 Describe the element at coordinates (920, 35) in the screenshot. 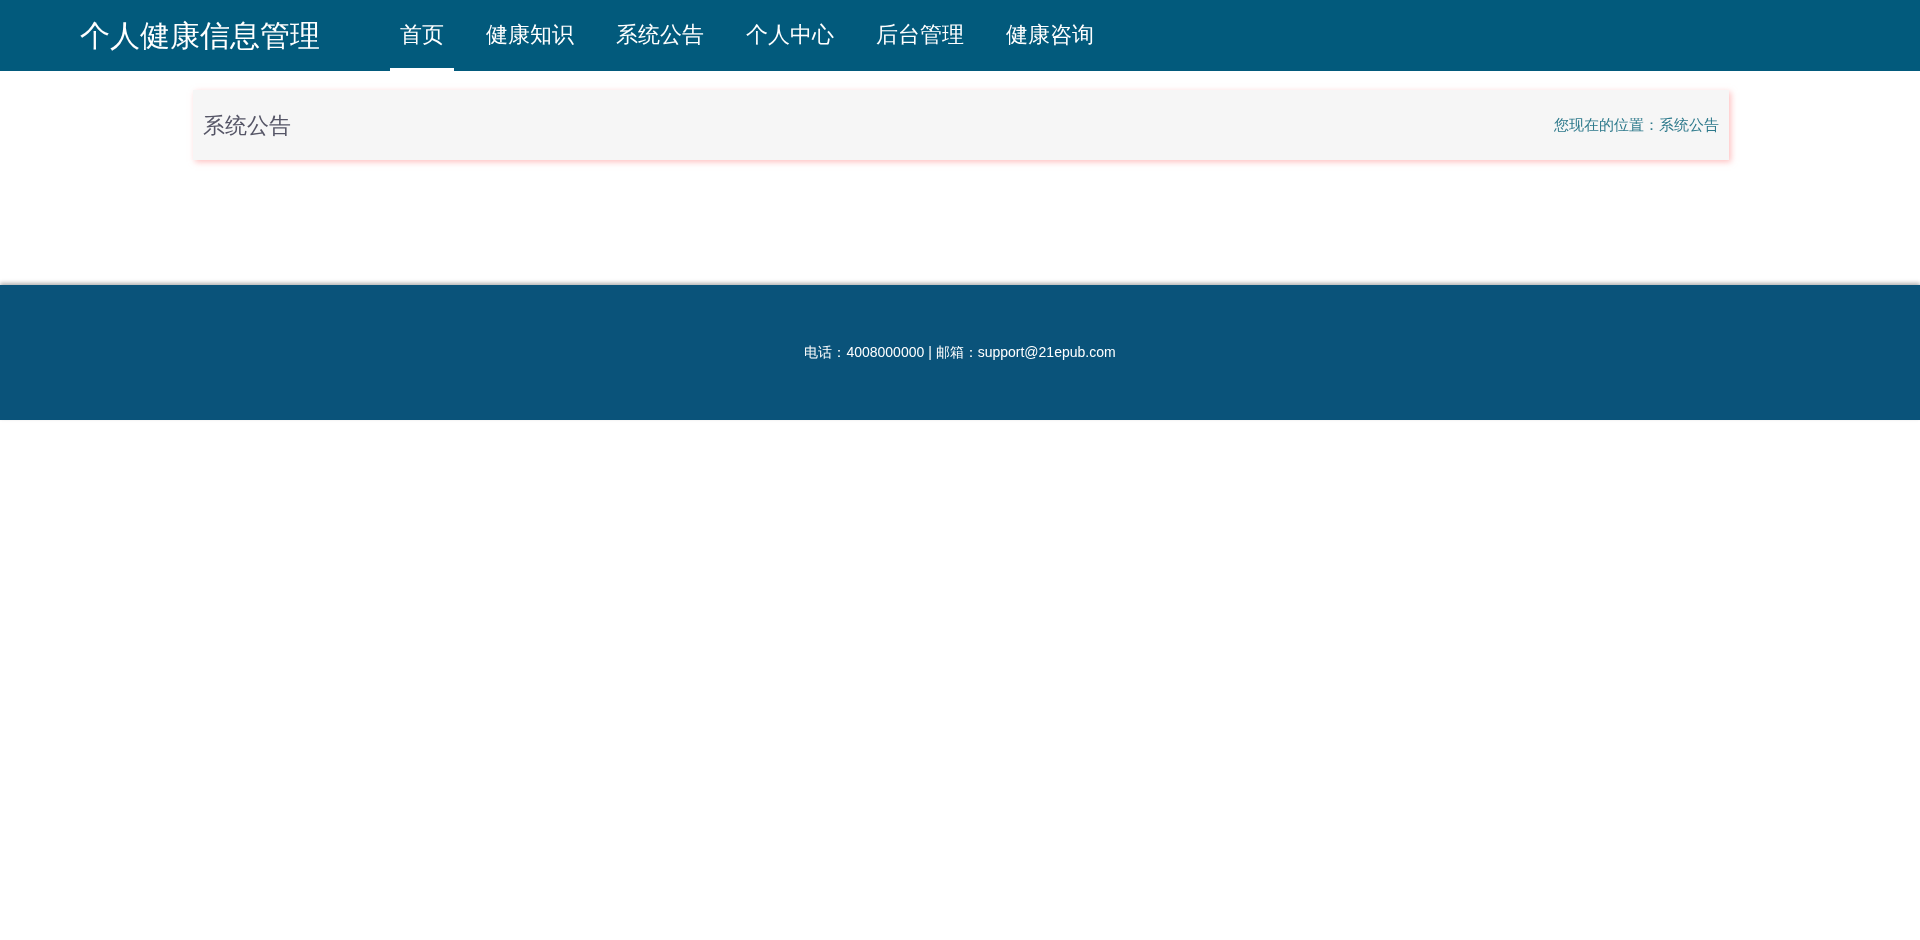

I see `nav-link: 后台管理` at that location.